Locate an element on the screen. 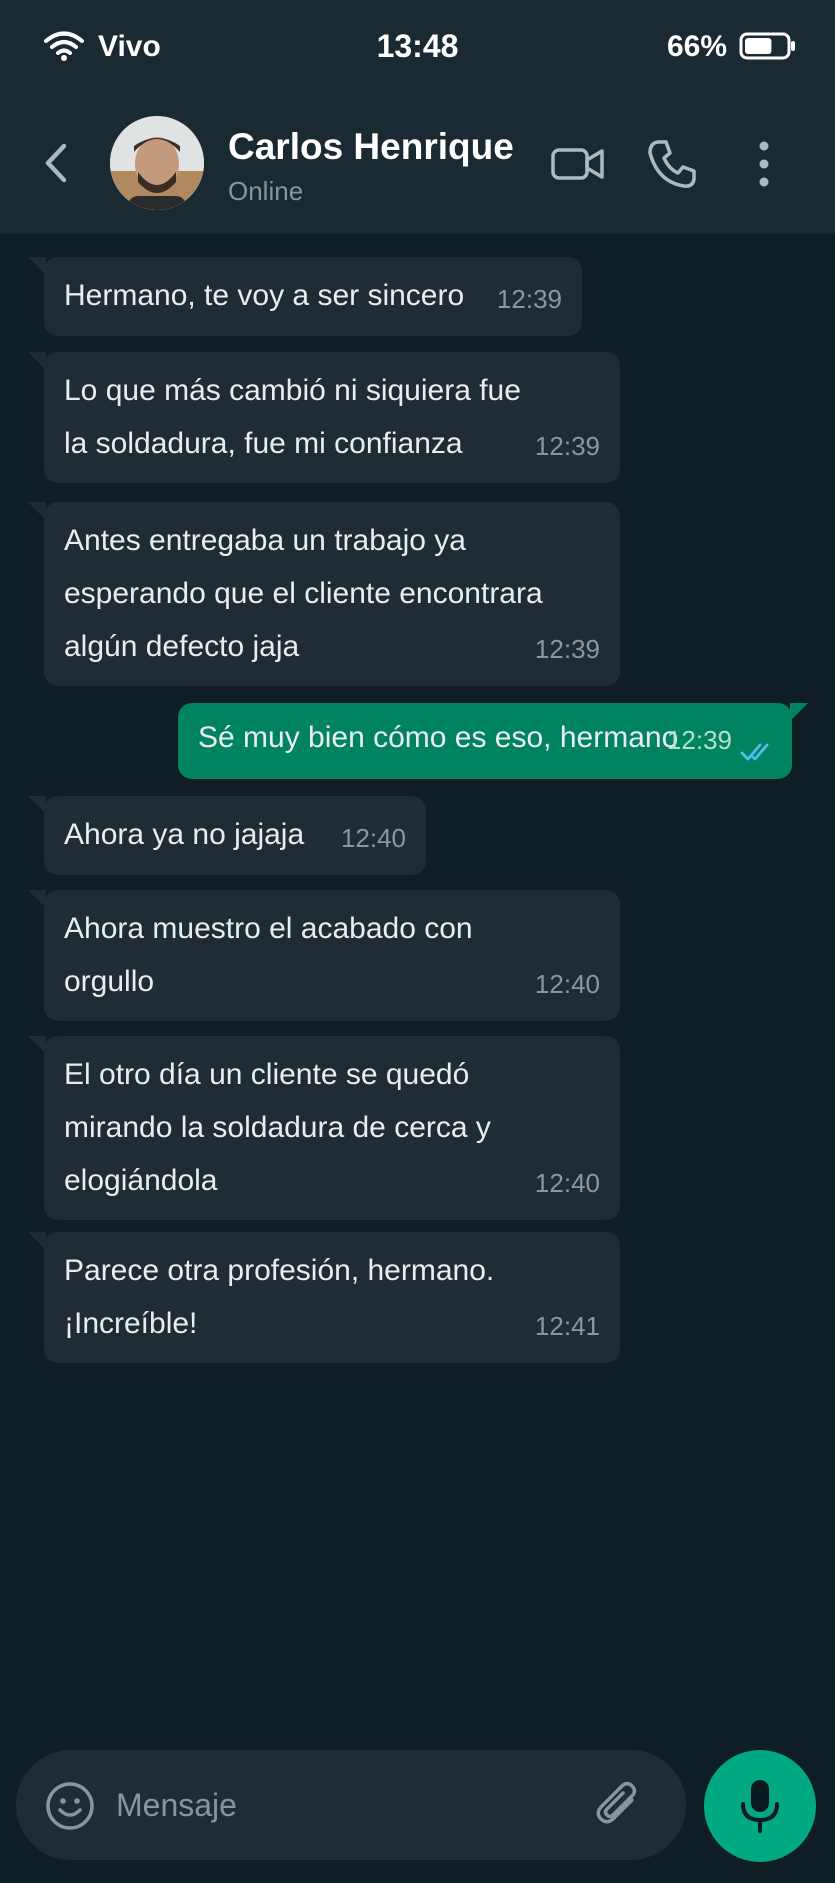 This screenshot has width=835, height=1883. message-bubble: Hermano, te voy a ser sincero 12:39 is located at coordinates (305, 296).